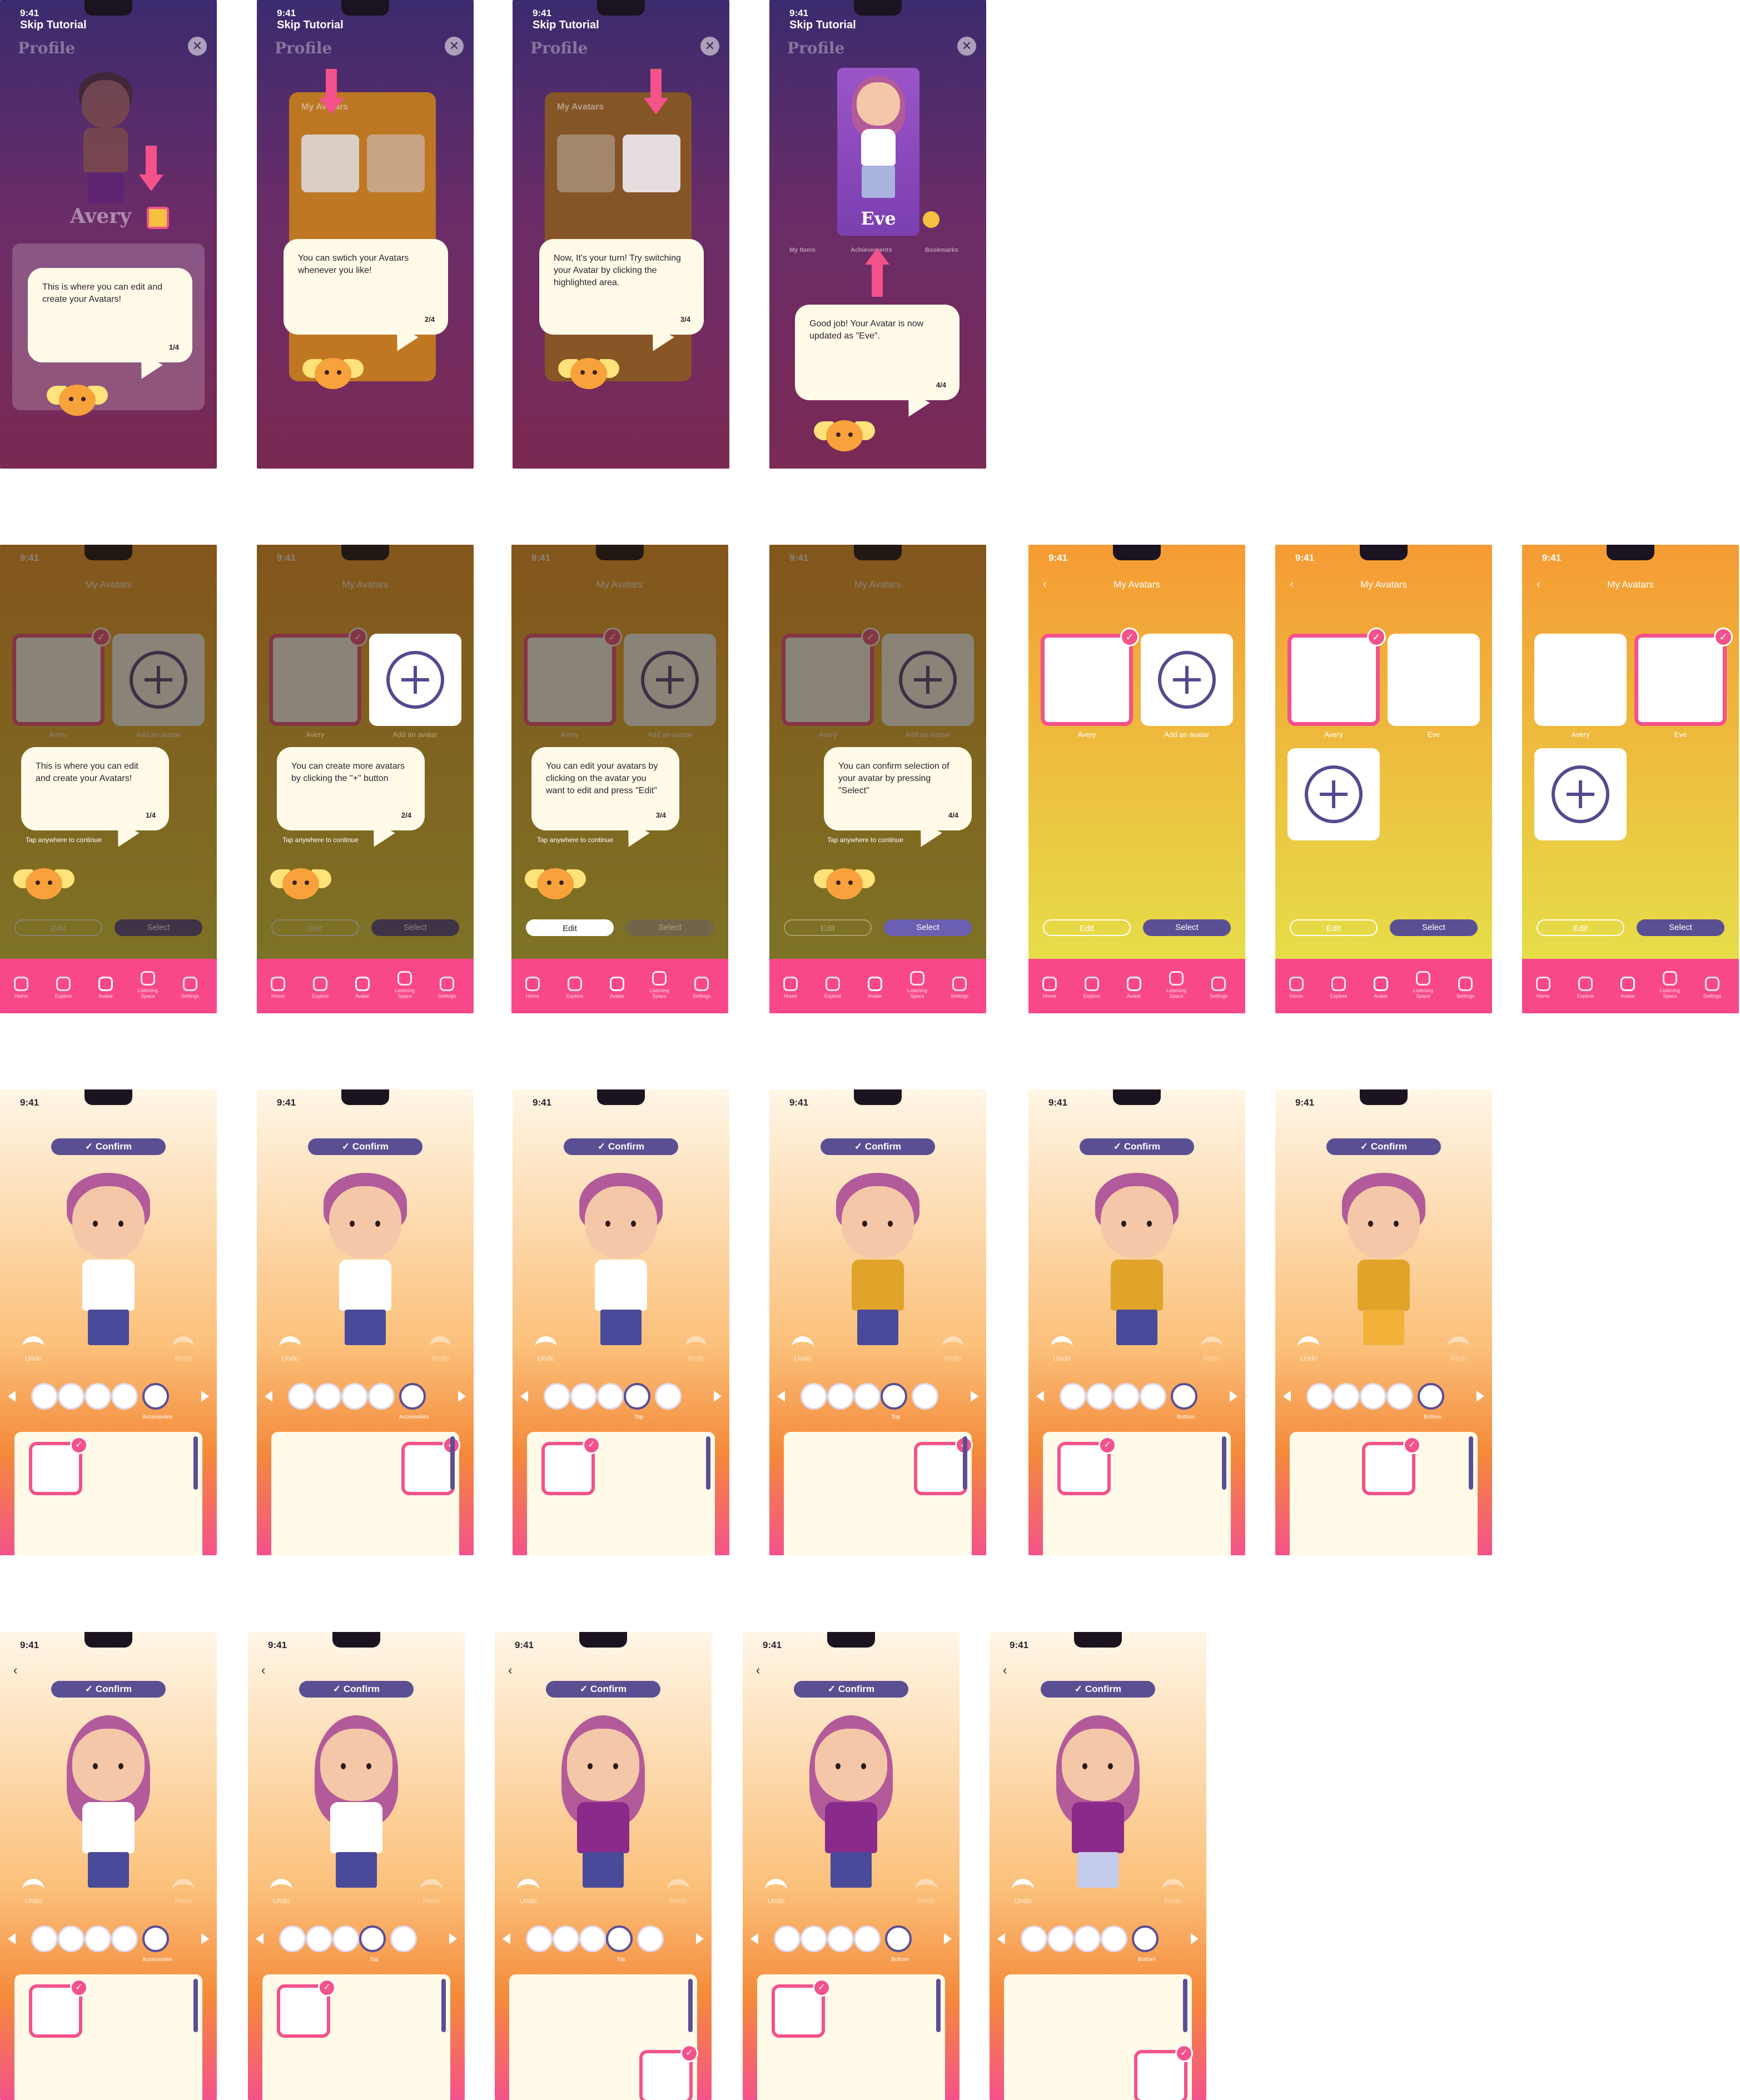 Image resolution: width=1740 pixels, height=2100 pixels. Describe the element at coordinates (1308, 1349) in the screenshot. I see `undo-button: Undo` at that location.